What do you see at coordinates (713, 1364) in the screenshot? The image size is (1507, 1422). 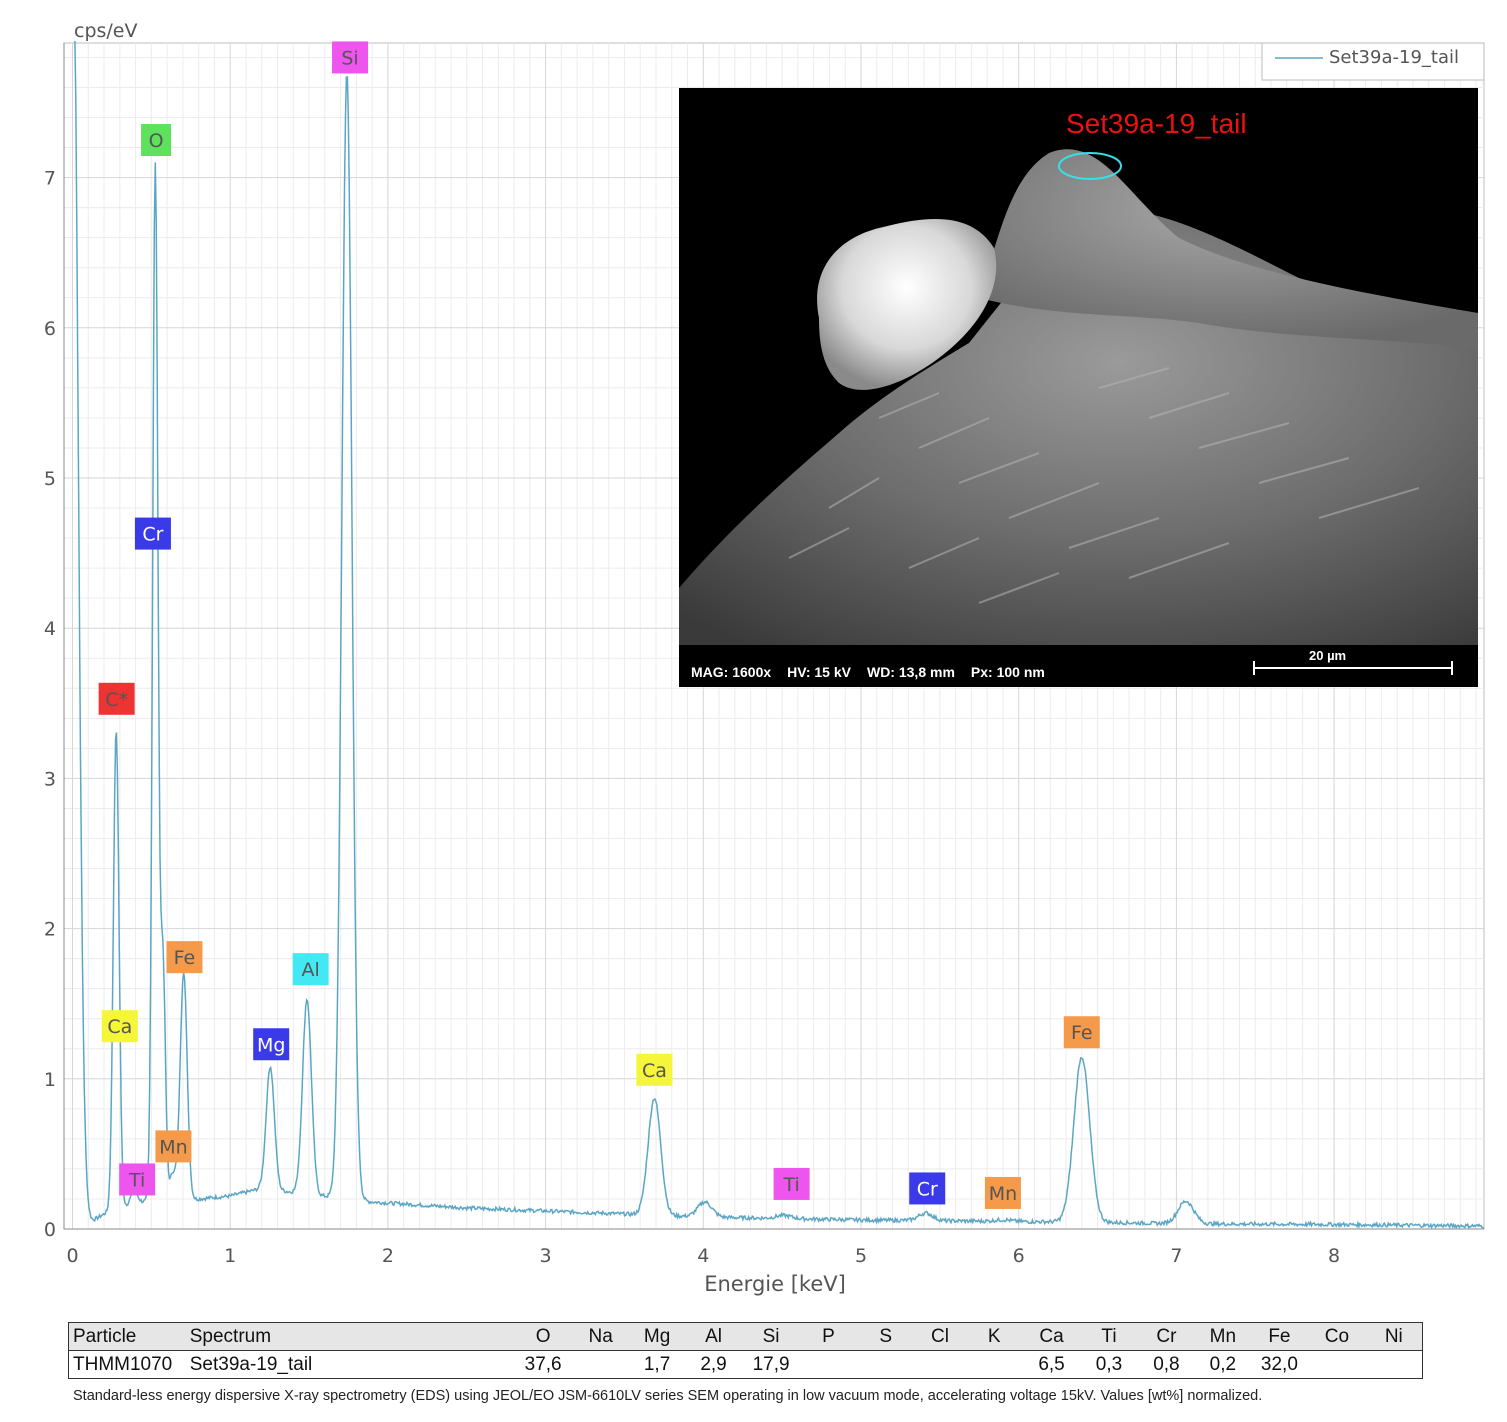 I see `table-cell: 2,9` at bounding box center [713, 1364].